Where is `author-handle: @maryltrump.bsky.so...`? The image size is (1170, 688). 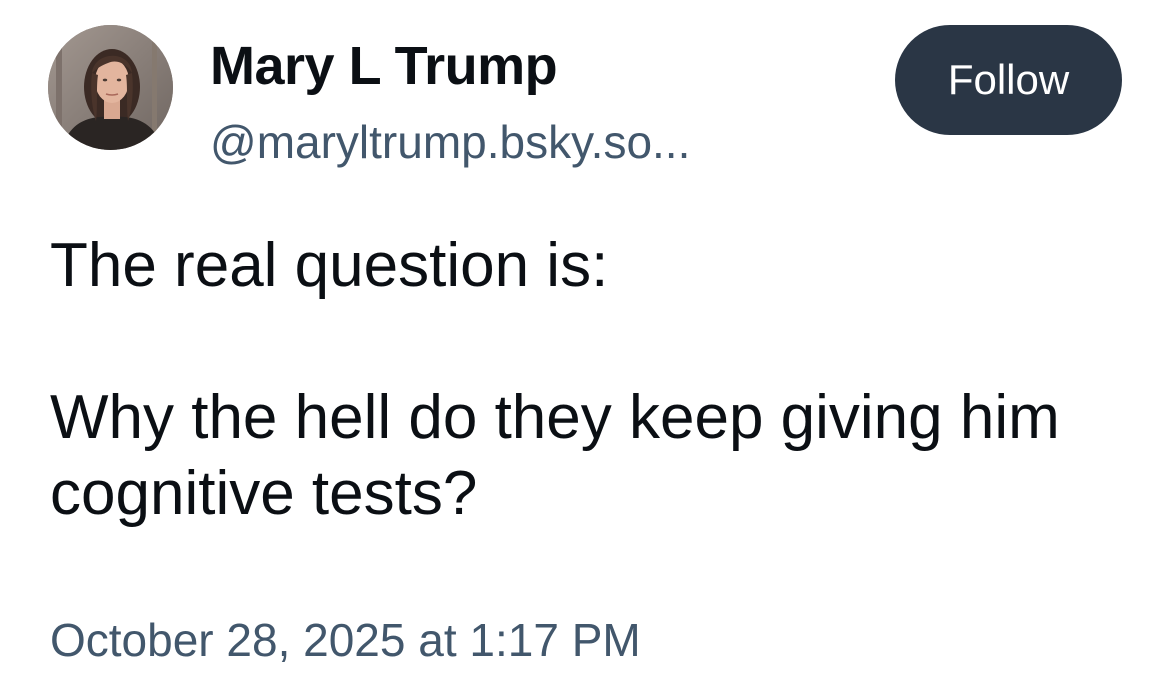 author-handle: @maryltrump.bsky.so... is located at coordinates (450, 142).